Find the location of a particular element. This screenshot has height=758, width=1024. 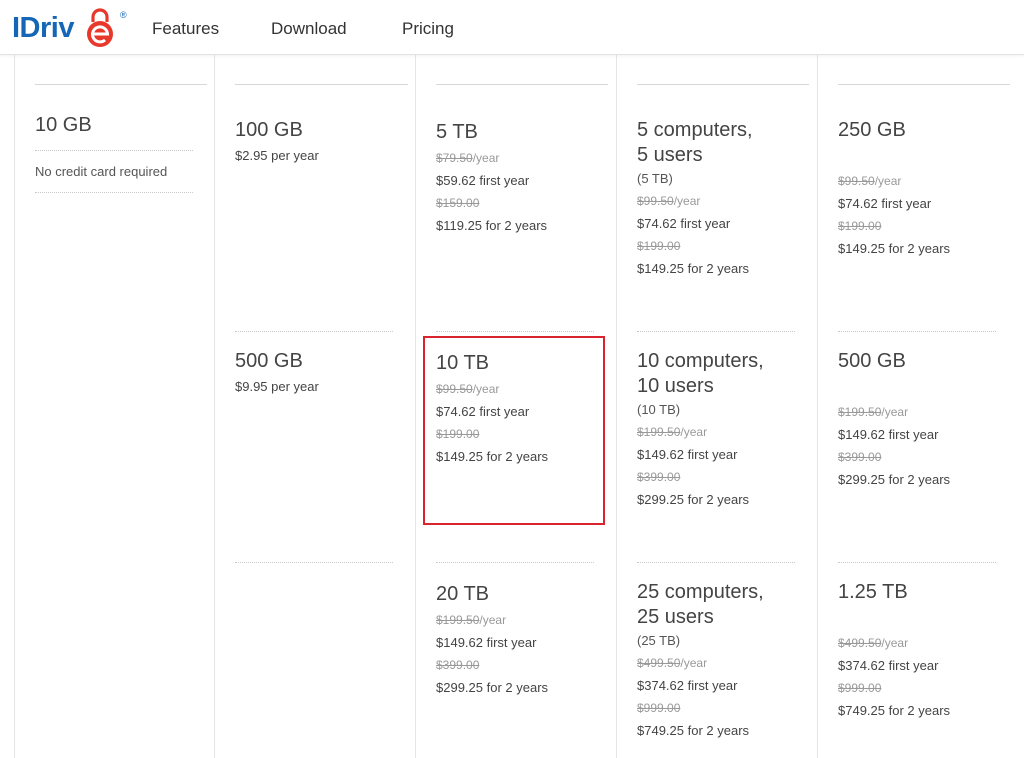

plan-title: 250 GB is located at coordinates (872, 130).